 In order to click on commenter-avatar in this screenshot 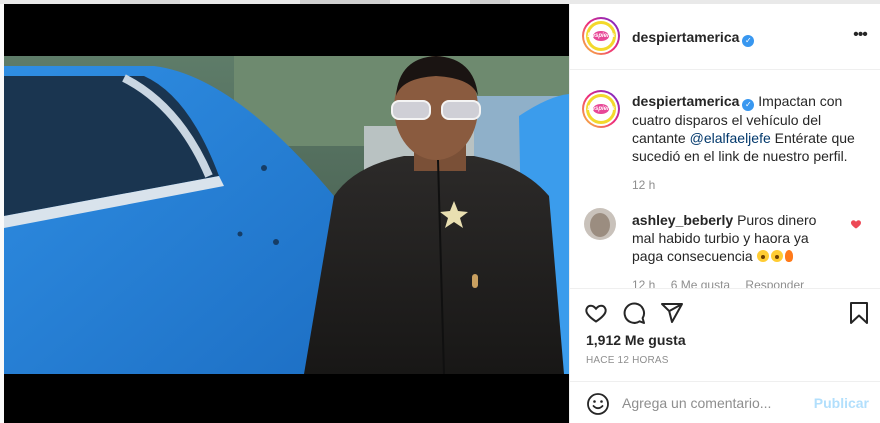, I will do `click(600, 224)`.